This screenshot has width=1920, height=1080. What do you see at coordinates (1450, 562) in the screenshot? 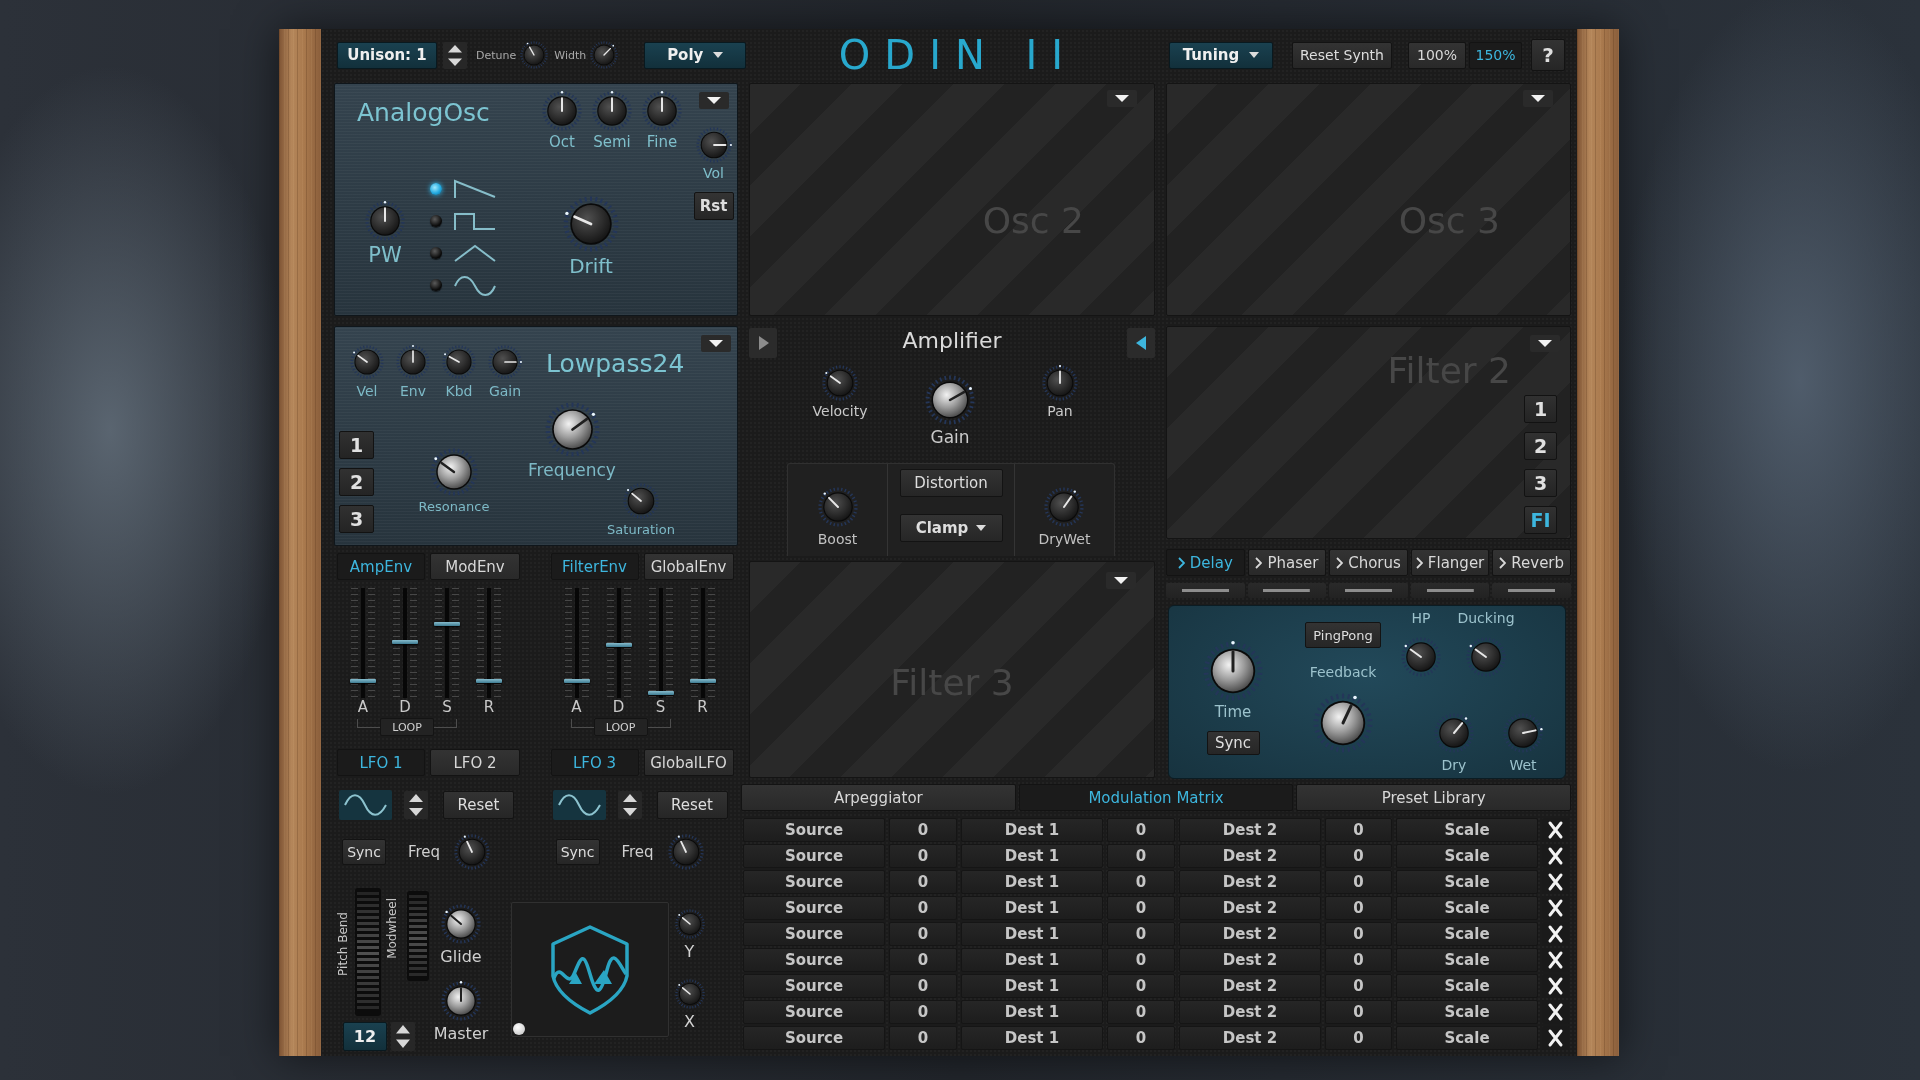
I see `effect-tab: Flanger` at bounding box center [1450, 562].